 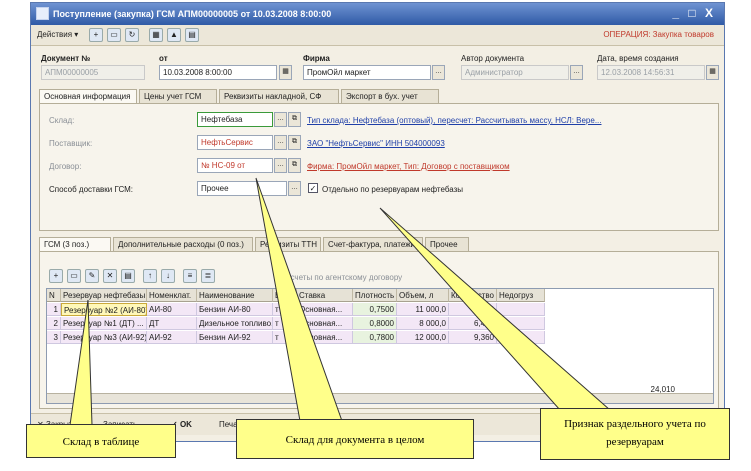 What do you see at coordinates (355, 439) in the screenshot?
I see `callout-doc-warehouse: Склад для документа в целом` at bounding box center [355, 439].